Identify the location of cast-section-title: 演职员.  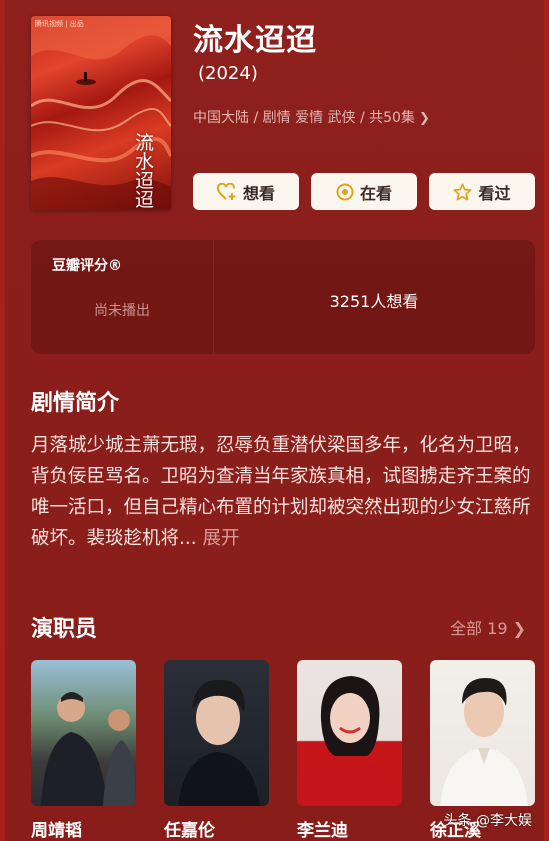
(64, 629).